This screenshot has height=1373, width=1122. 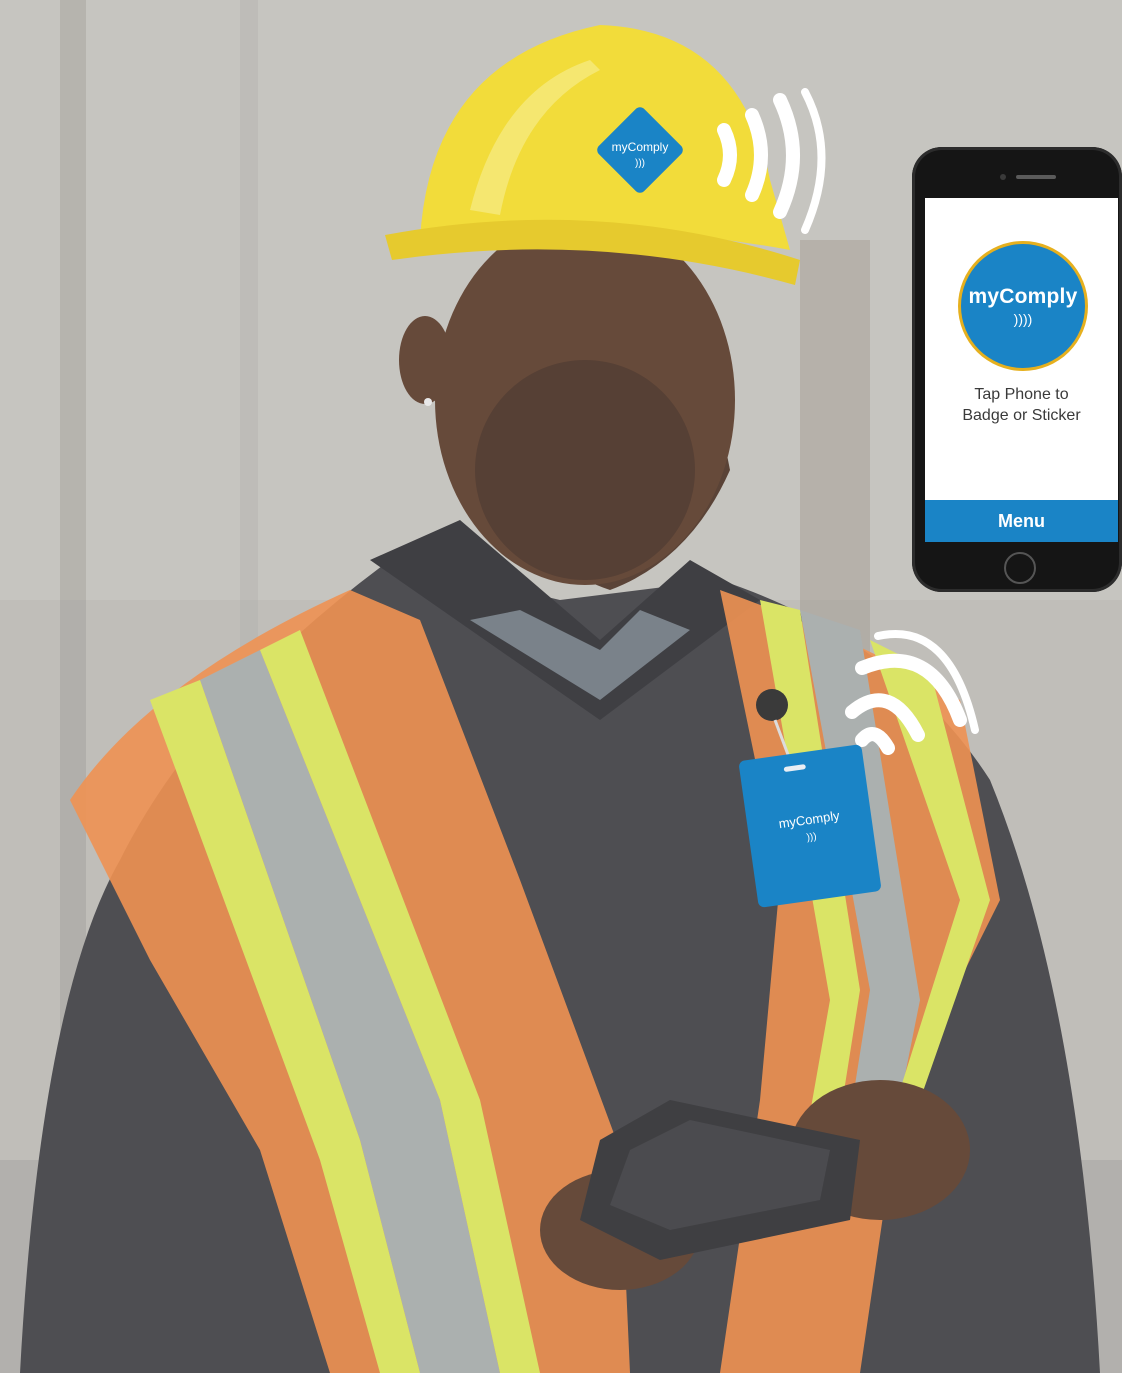 What do you see at coordinates (1021, 405) in the screenshot?
I see `tap-instruction: Tap Phone to Badge or Sticker` at bounding box center [1021, 405].